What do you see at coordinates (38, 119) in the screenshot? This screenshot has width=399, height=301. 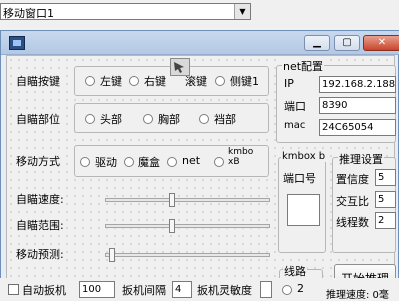 I see `aim-part-label: 自瞄部位` at bounding box center [38, 119].